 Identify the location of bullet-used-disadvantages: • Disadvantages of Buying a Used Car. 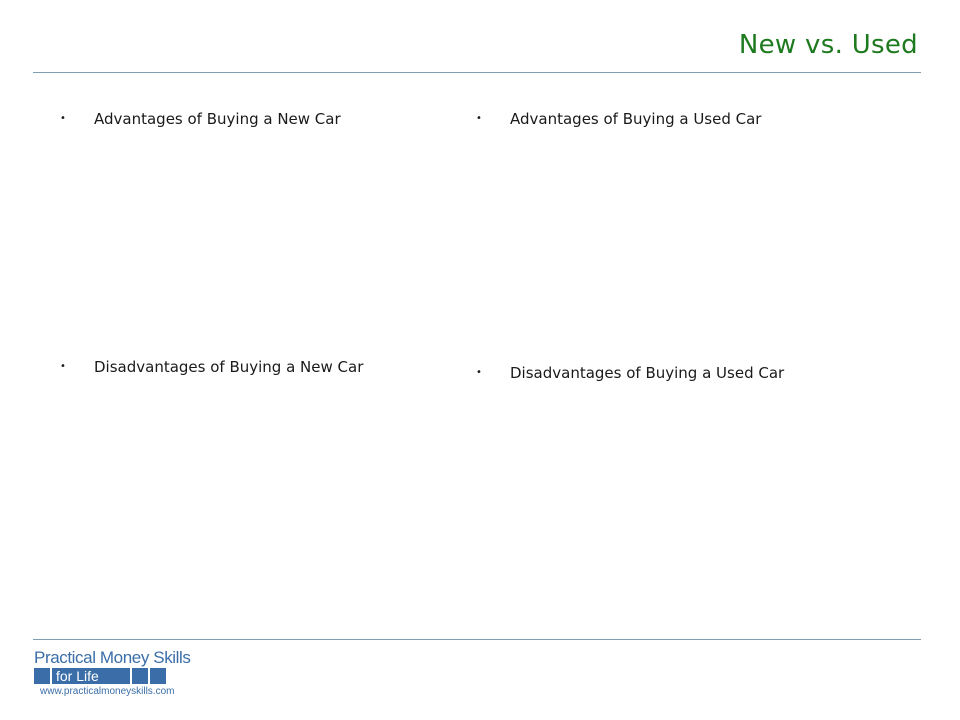
(630, 373).